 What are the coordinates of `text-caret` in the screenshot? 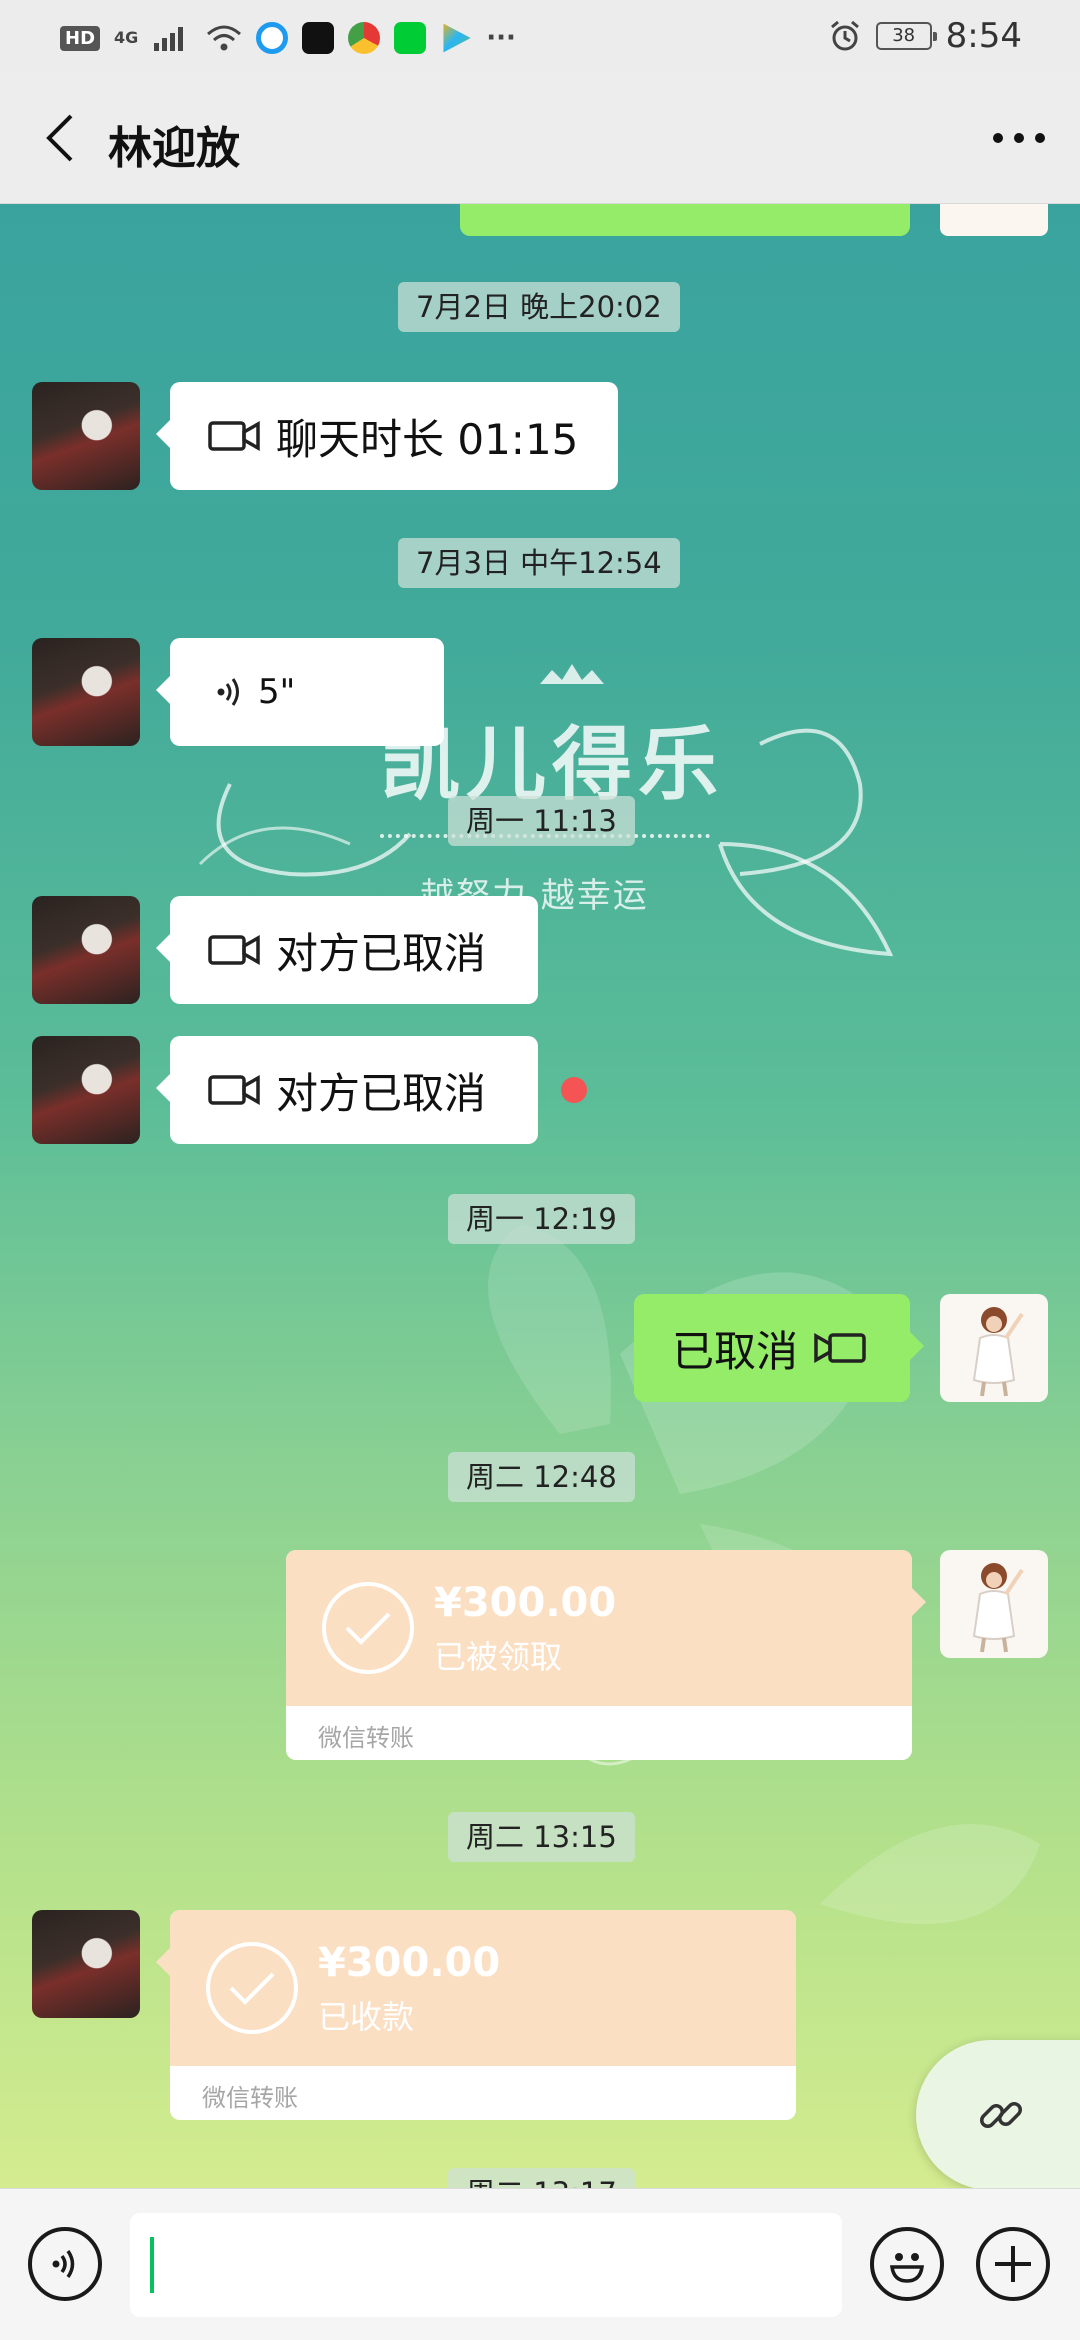 It's located at (152, 2265).